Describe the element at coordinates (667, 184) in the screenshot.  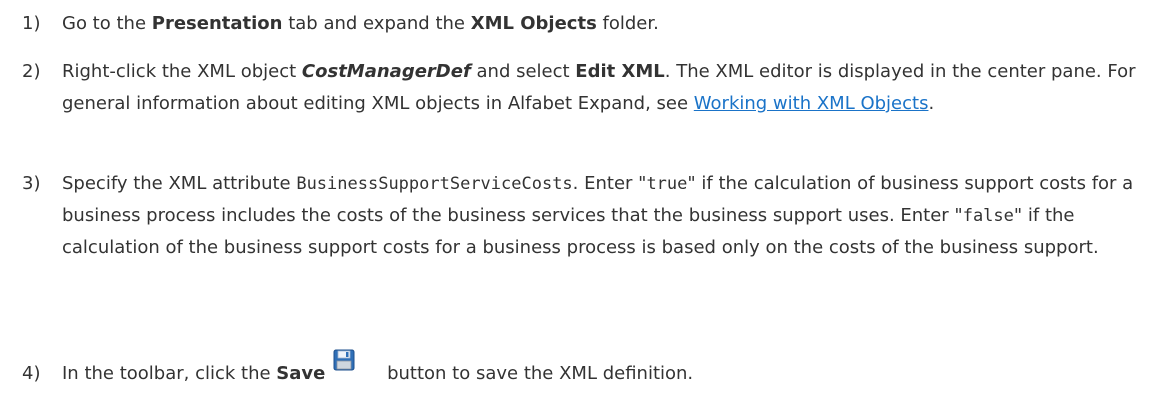
I see `true-value: true` at that location.